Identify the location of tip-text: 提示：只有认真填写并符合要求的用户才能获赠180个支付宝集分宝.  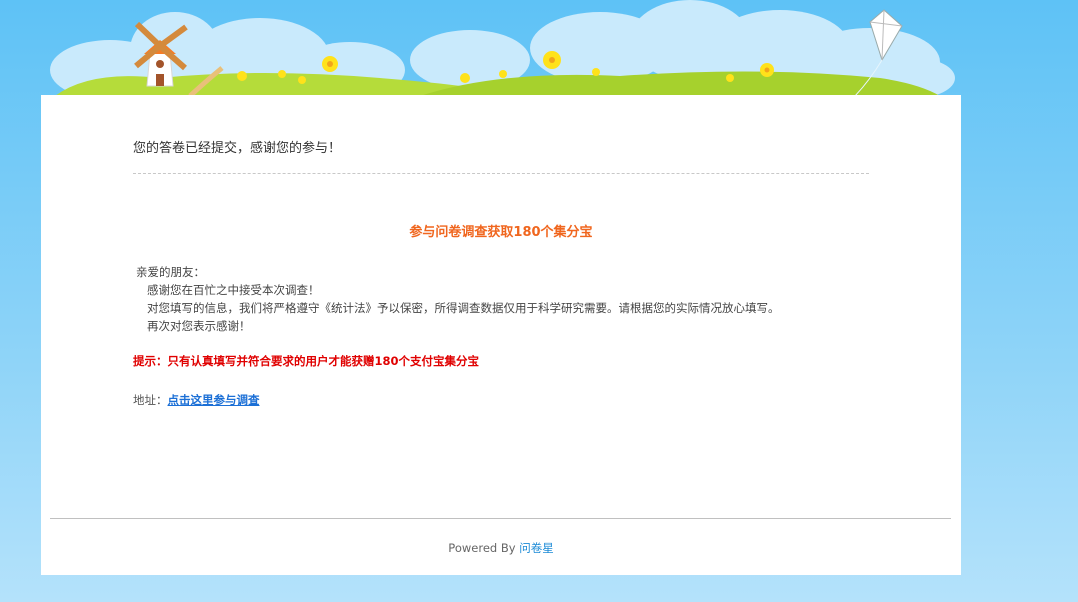
(306, 361).